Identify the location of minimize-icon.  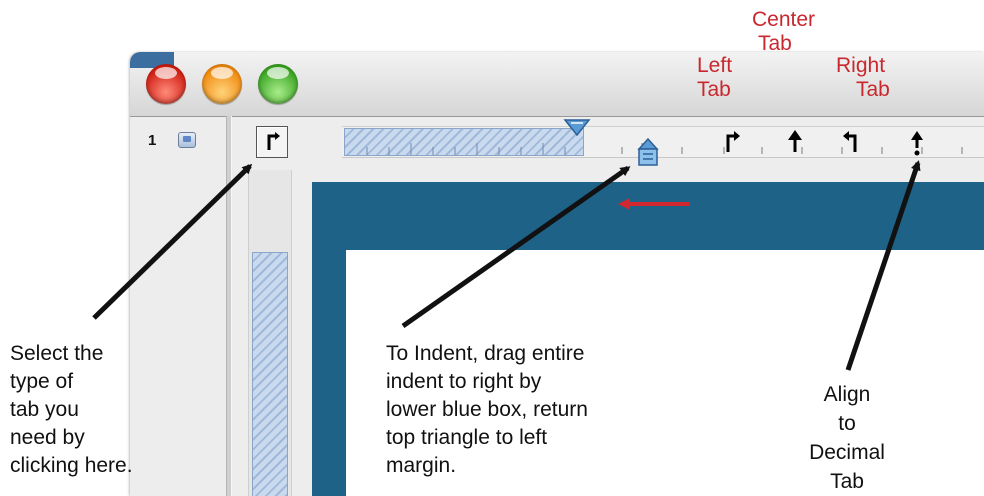
(222, 84).